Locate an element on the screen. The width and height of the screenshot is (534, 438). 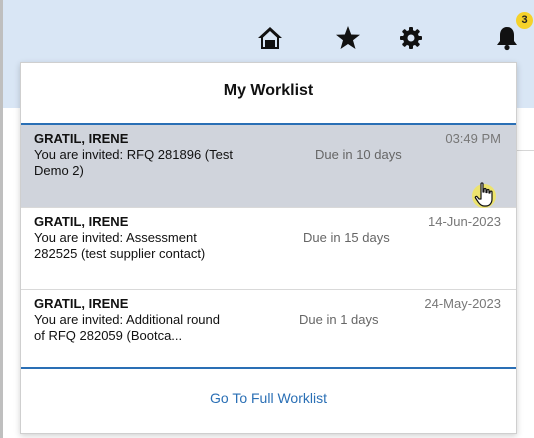
full-worklist-link: Go To Full Worklist is located at coordinates (268, 398).